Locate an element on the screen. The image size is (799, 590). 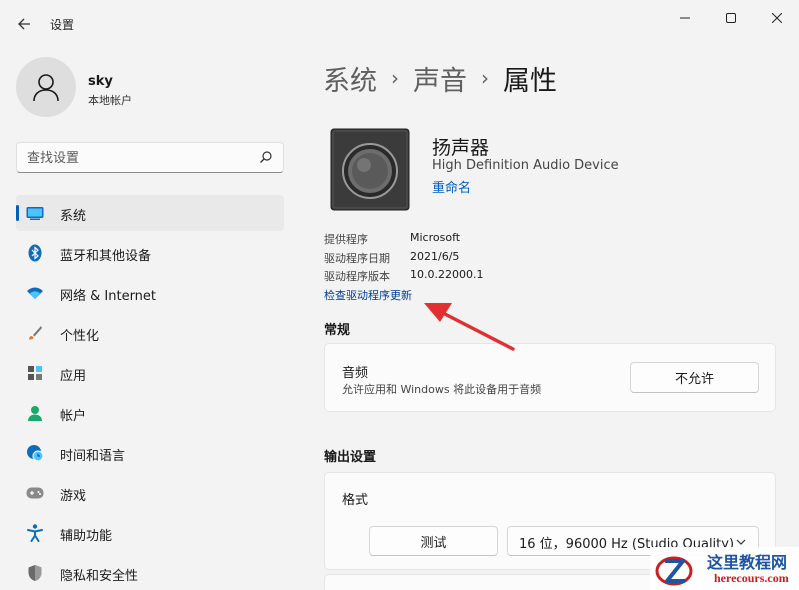
output-section-title: 输出设置 is located at coordinates (350, 457).